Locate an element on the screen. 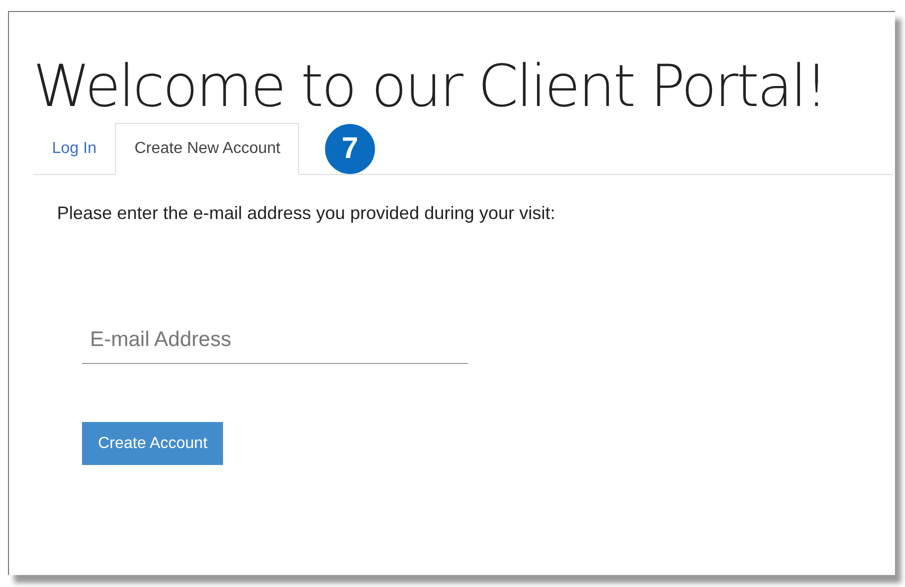 This screenshot has width=905, height=587. create-account-button: Create Account is located at coordinates (153, 443).